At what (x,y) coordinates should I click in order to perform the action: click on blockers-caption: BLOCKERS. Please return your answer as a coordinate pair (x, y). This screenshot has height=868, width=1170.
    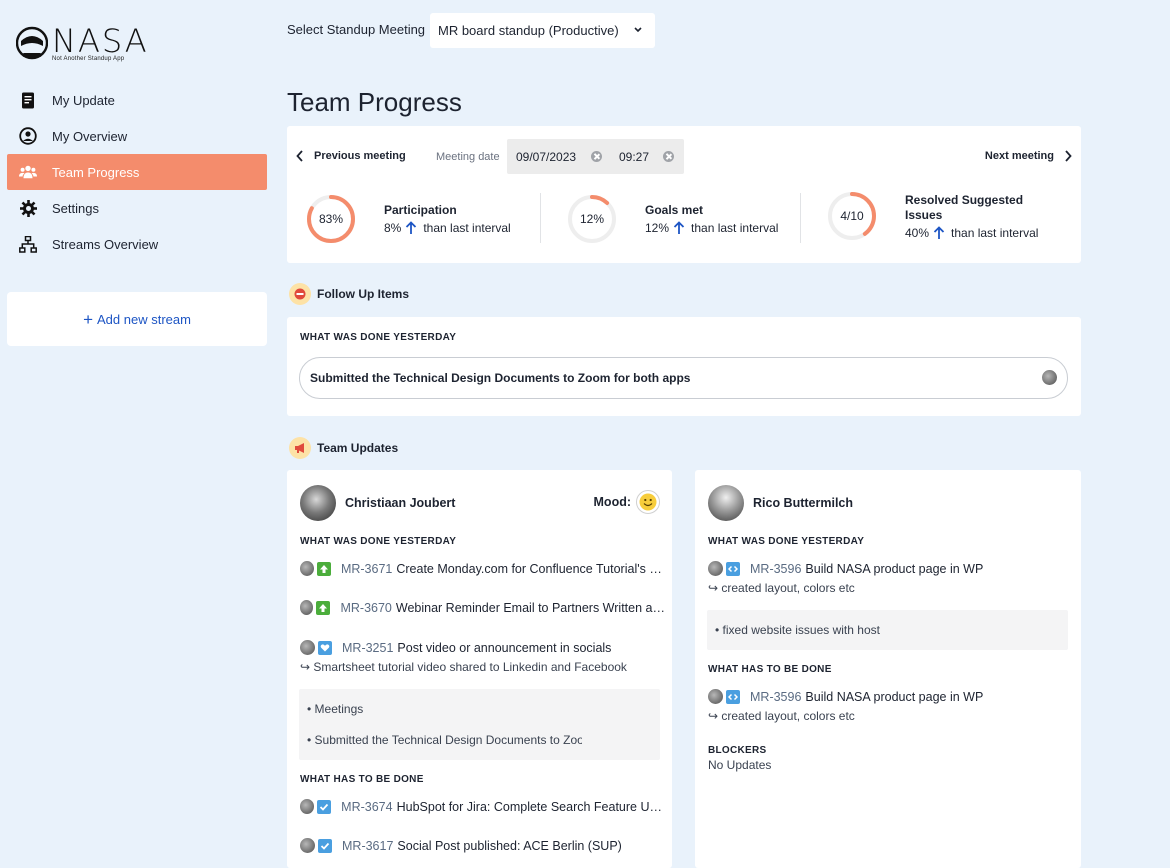
    Looking at the image, I should click on (737, 750).